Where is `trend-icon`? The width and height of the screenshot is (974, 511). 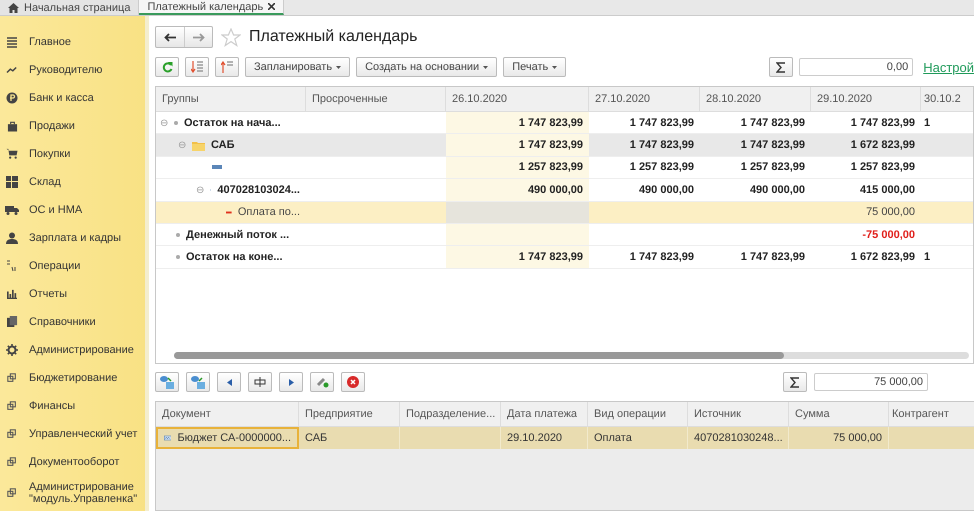 trend-icon is located at coordinates (12, 69).